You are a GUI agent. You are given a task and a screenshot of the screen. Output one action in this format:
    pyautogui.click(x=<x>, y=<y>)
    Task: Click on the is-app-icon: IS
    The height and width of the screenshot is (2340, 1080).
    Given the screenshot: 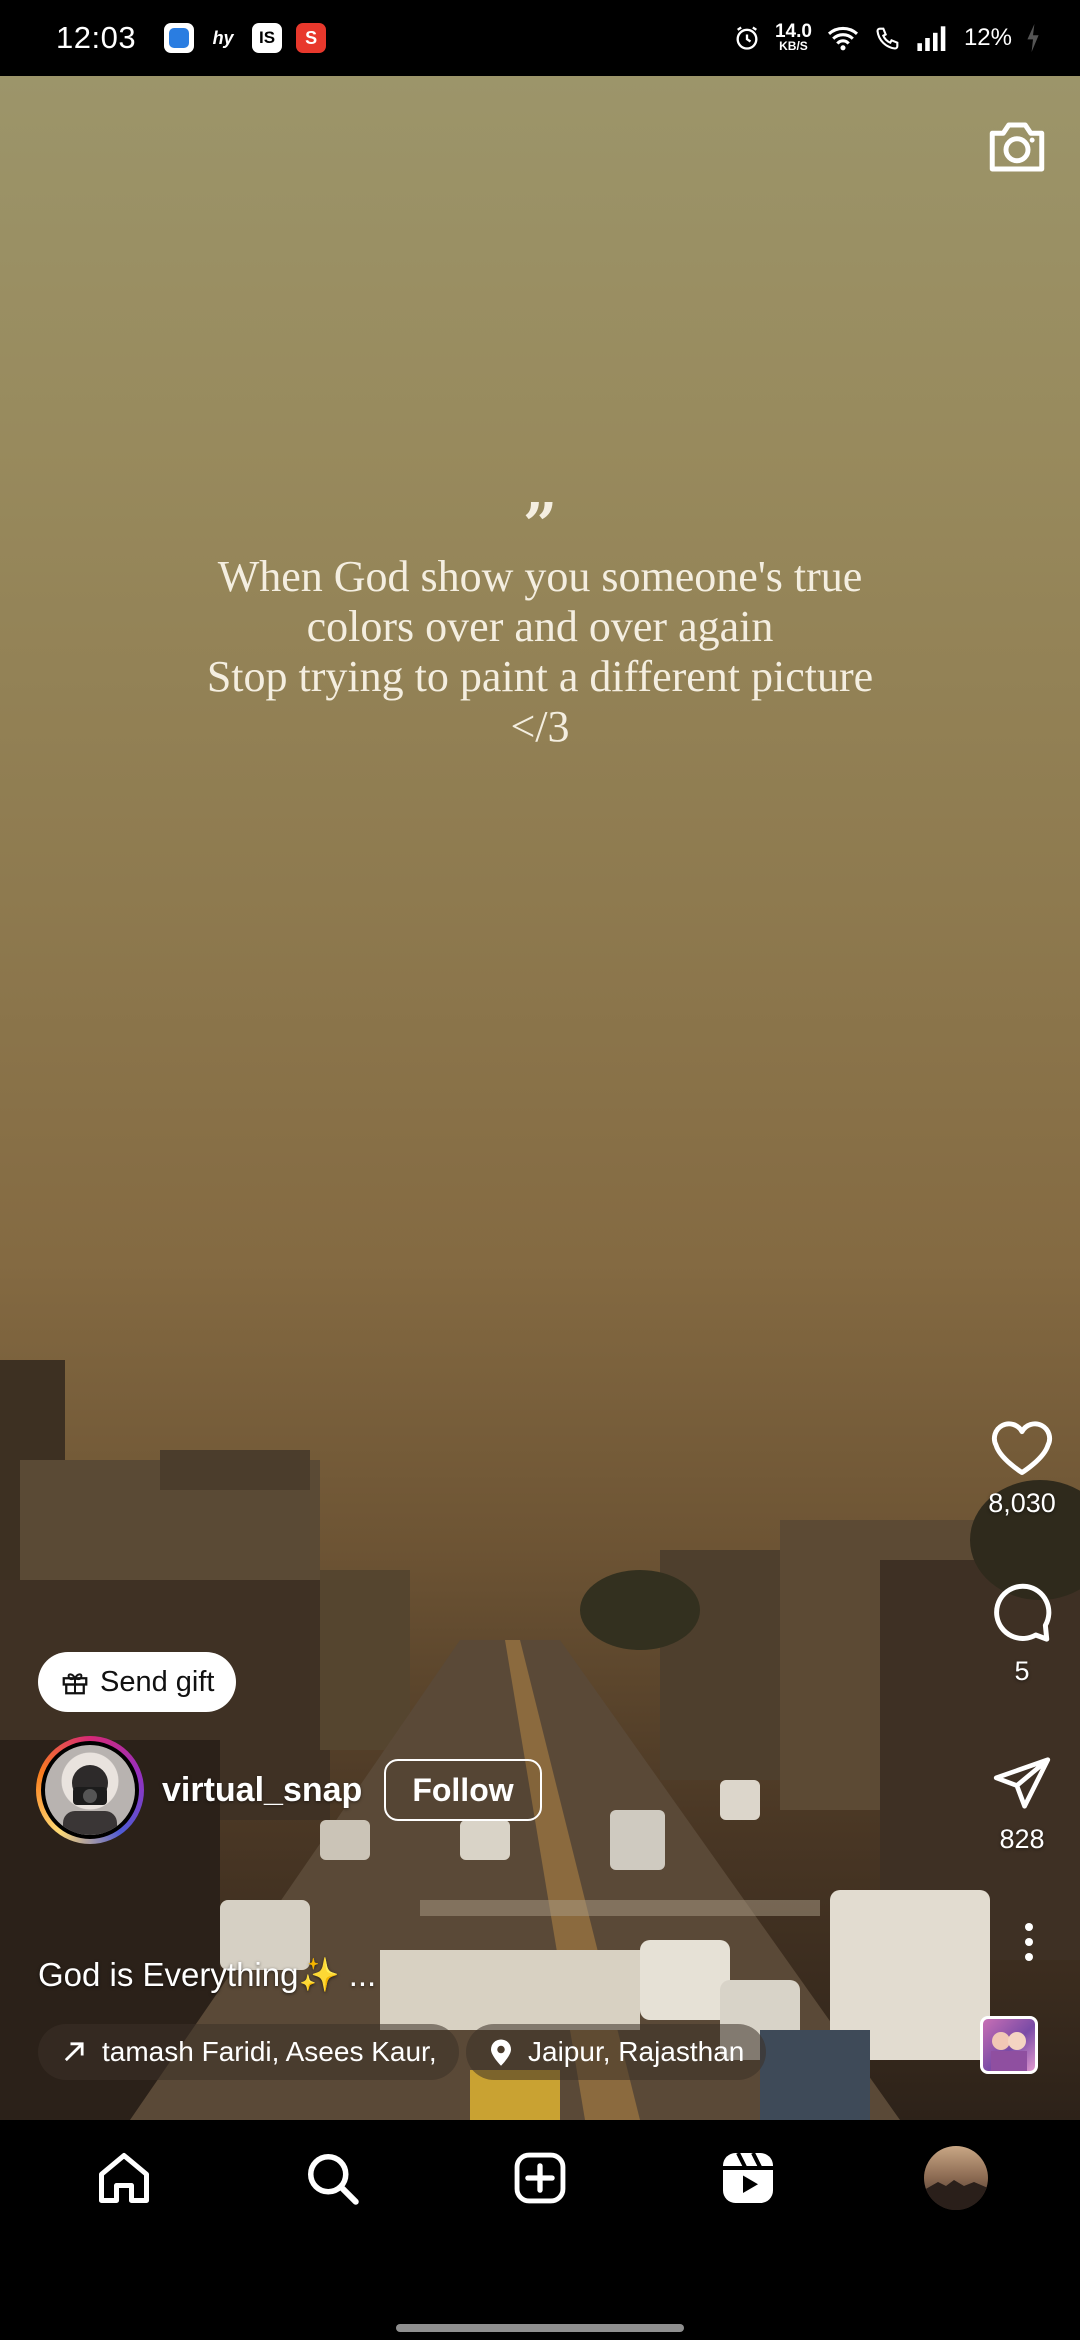 What is the action you would take?
    pyautogui.click(x=267, y=38)
    